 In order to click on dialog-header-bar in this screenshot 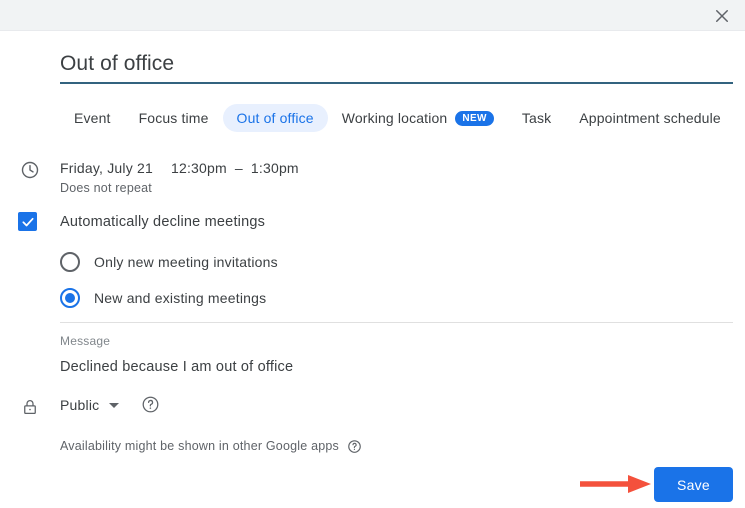, I will do `click(372, 15)`.